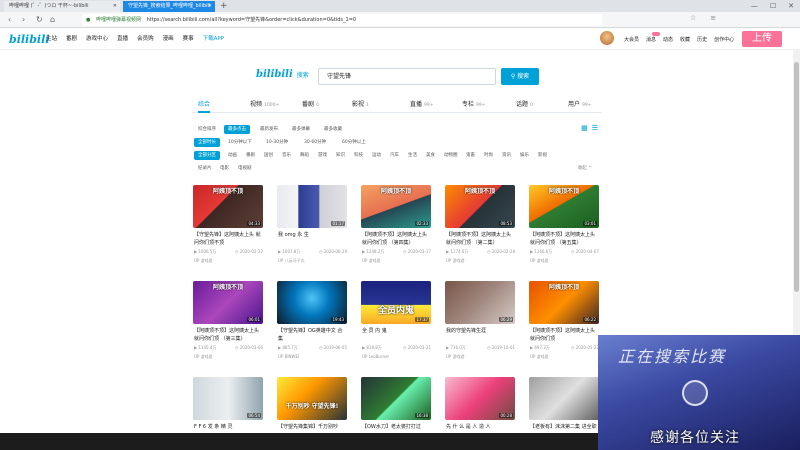 The height and width of the screenshot is (450, 800). What do you see at coordinates (607, 38) in the screenshot?
I see `avatar` at bounding box center [607, 38].